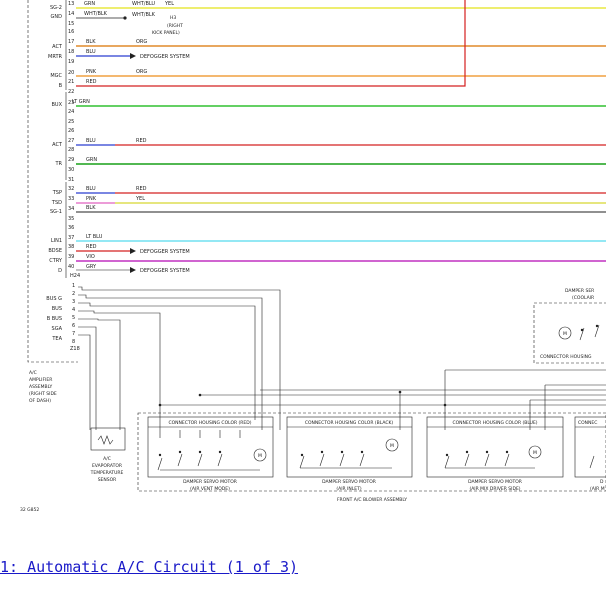 This screenshot has width=606, height=603. What do you see at coordinates (56, 203) in the screenshot?
I see `signal-tsd: TSD` at bounding box center [56, 203].